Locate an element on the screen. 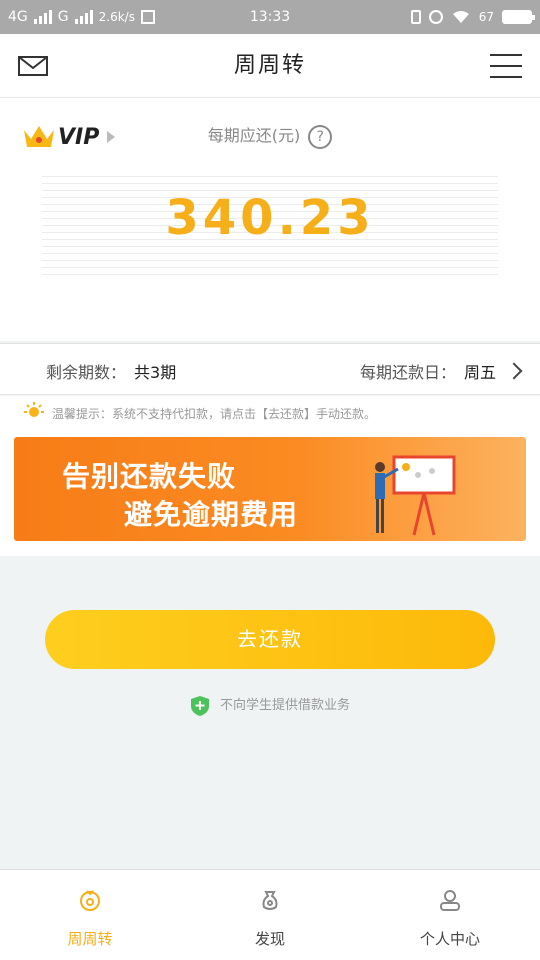  user-icon is located at coordinates (450, 900).